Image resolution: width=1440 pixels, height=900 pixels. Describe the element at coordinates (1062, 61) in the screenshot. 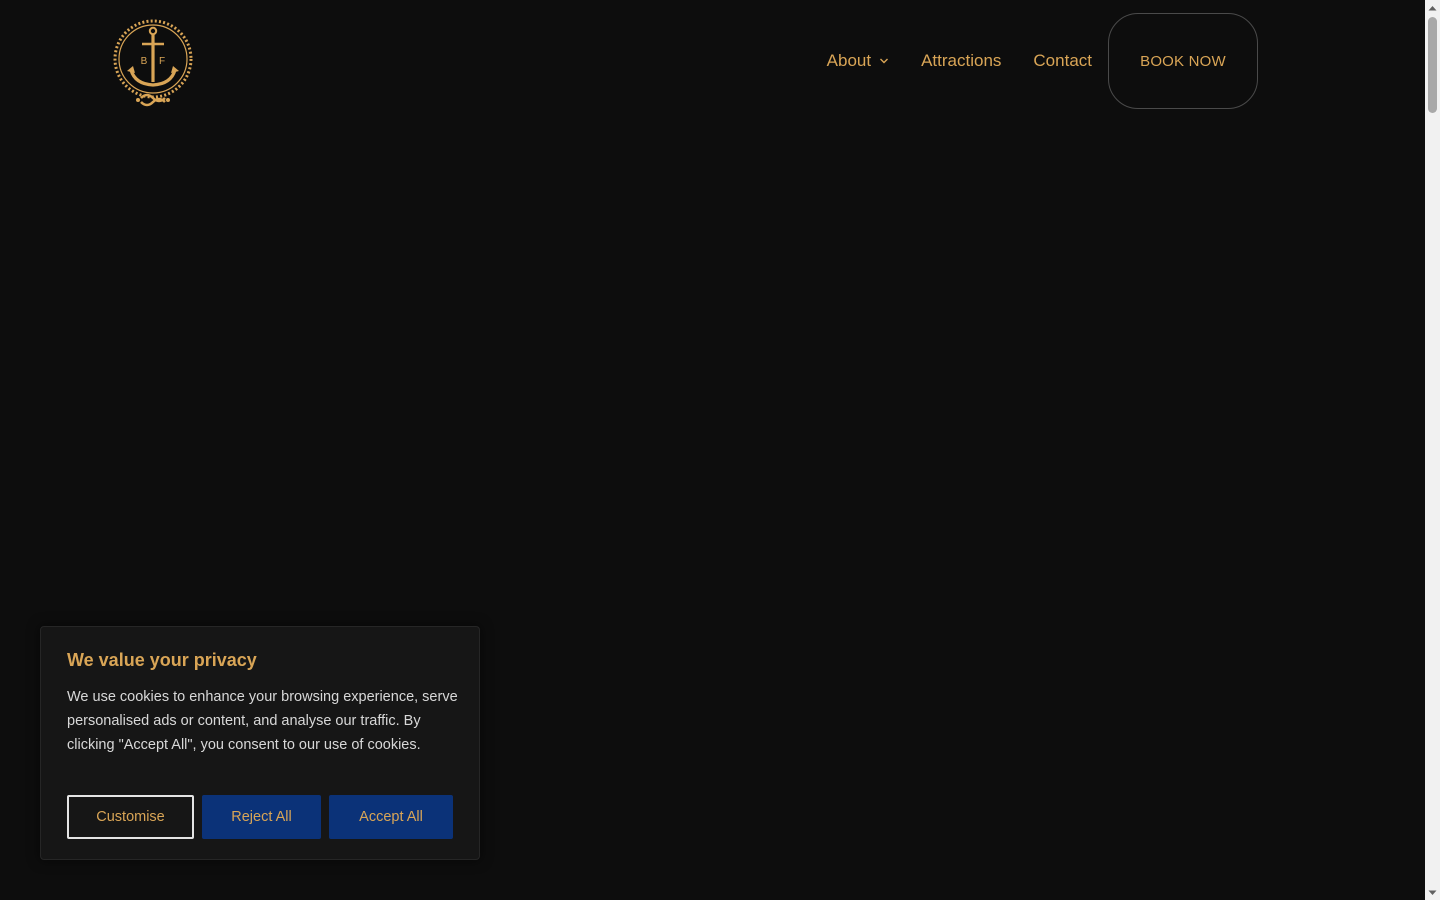

I see `nav-item-contact: Contact` at that location.